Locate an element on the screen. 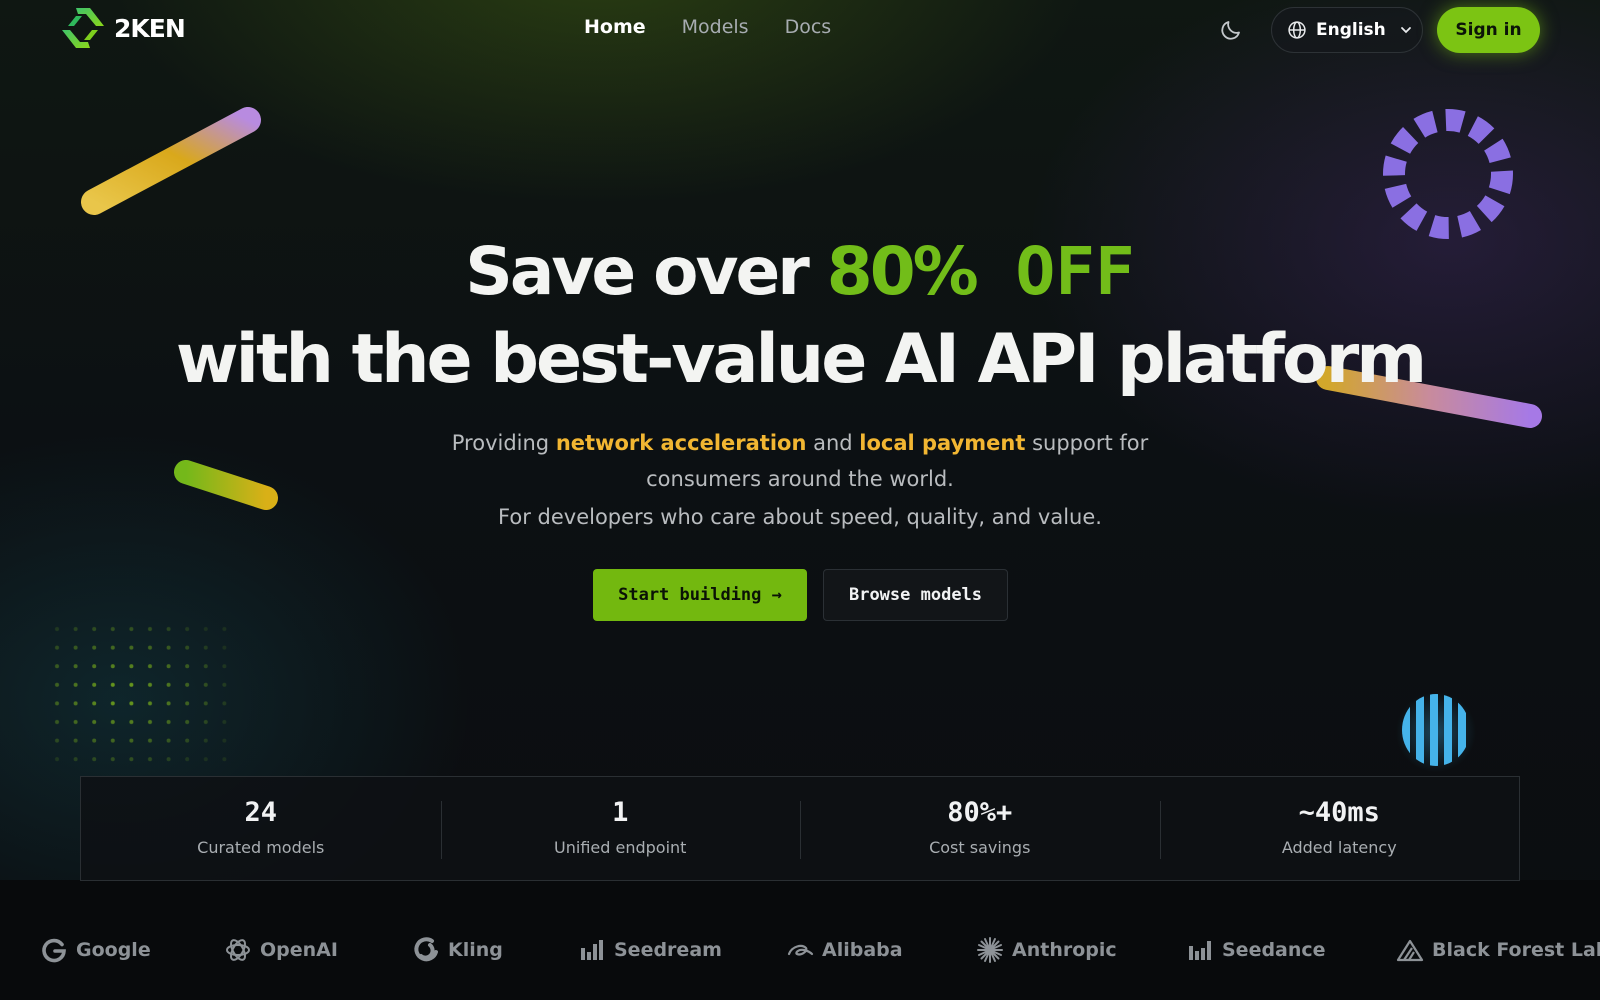 This screenshot has width=1600, height=1000. stat-cost-savings: 80%+ Cost savings is located at coordinates (980, 828).